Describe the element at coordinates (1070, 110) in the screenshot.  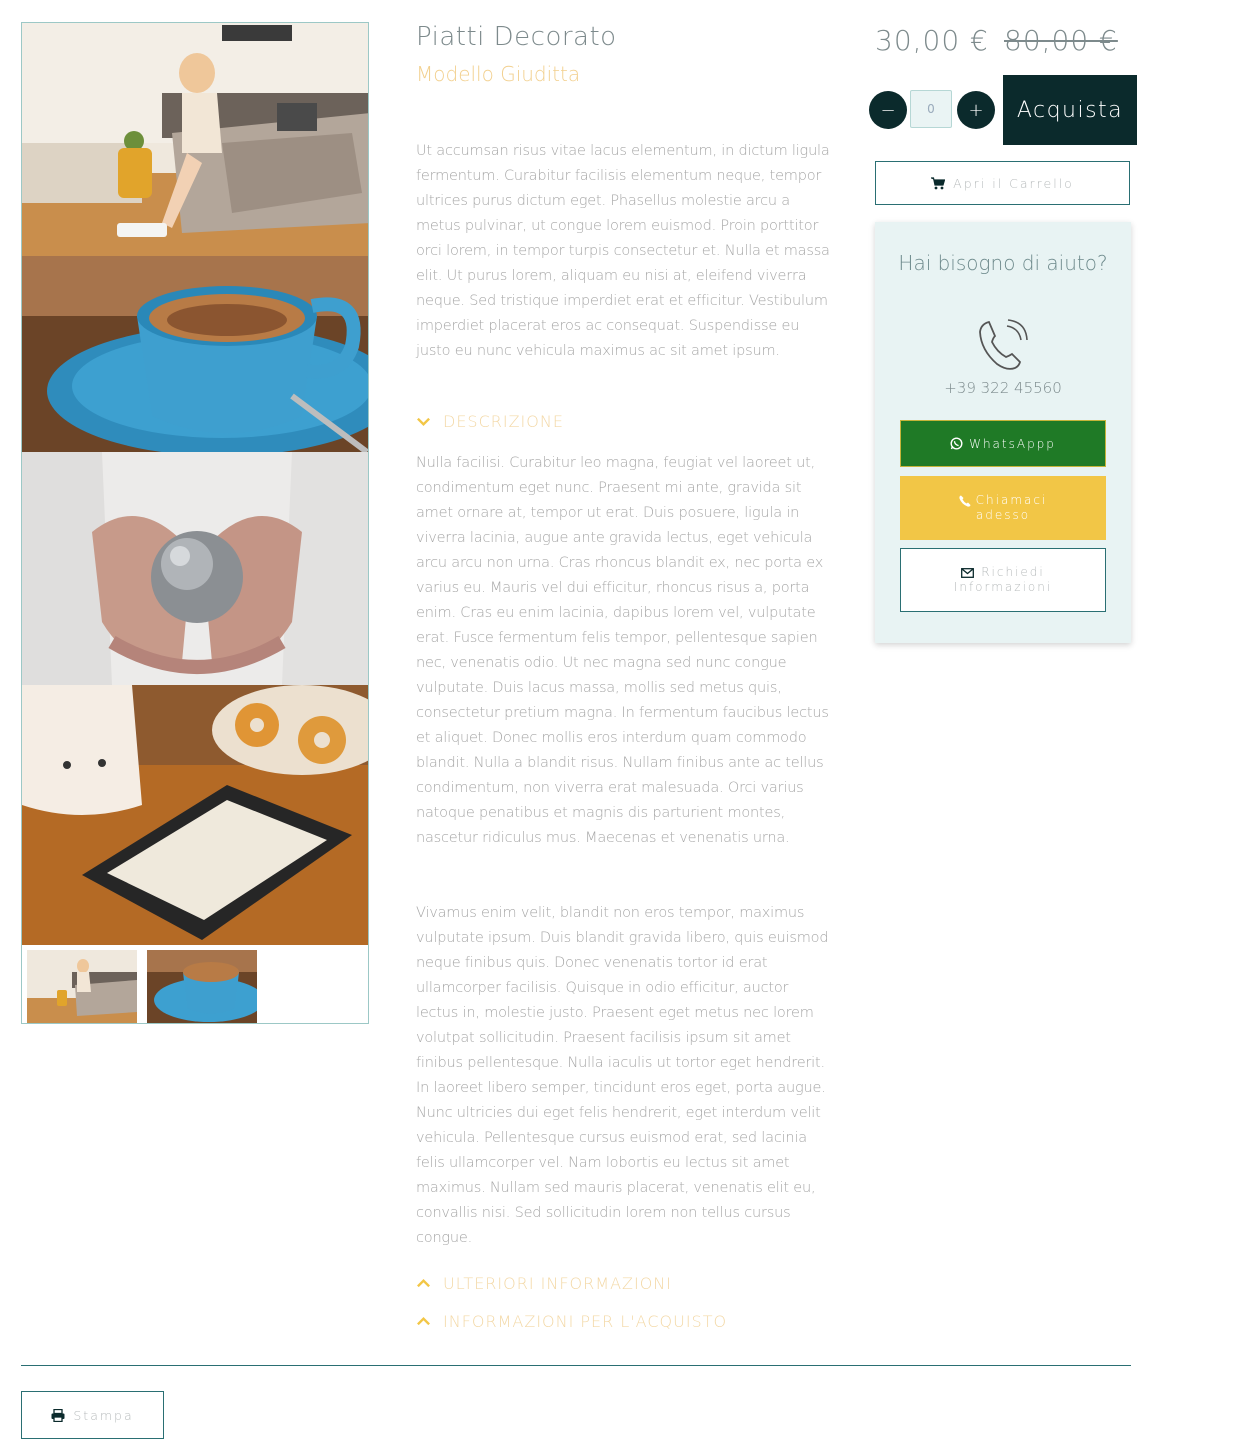
I see `buy-button: Acquista` at that location.